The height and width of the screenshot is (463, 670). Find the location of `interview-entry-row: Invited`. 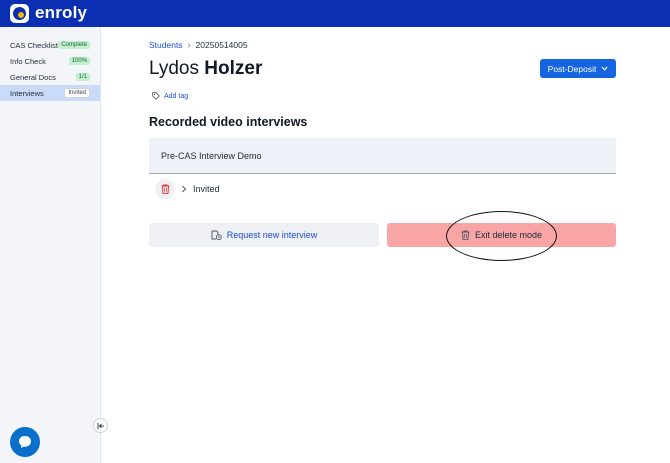

interview-entry-row: Invited is located at coordinates (187, 189).